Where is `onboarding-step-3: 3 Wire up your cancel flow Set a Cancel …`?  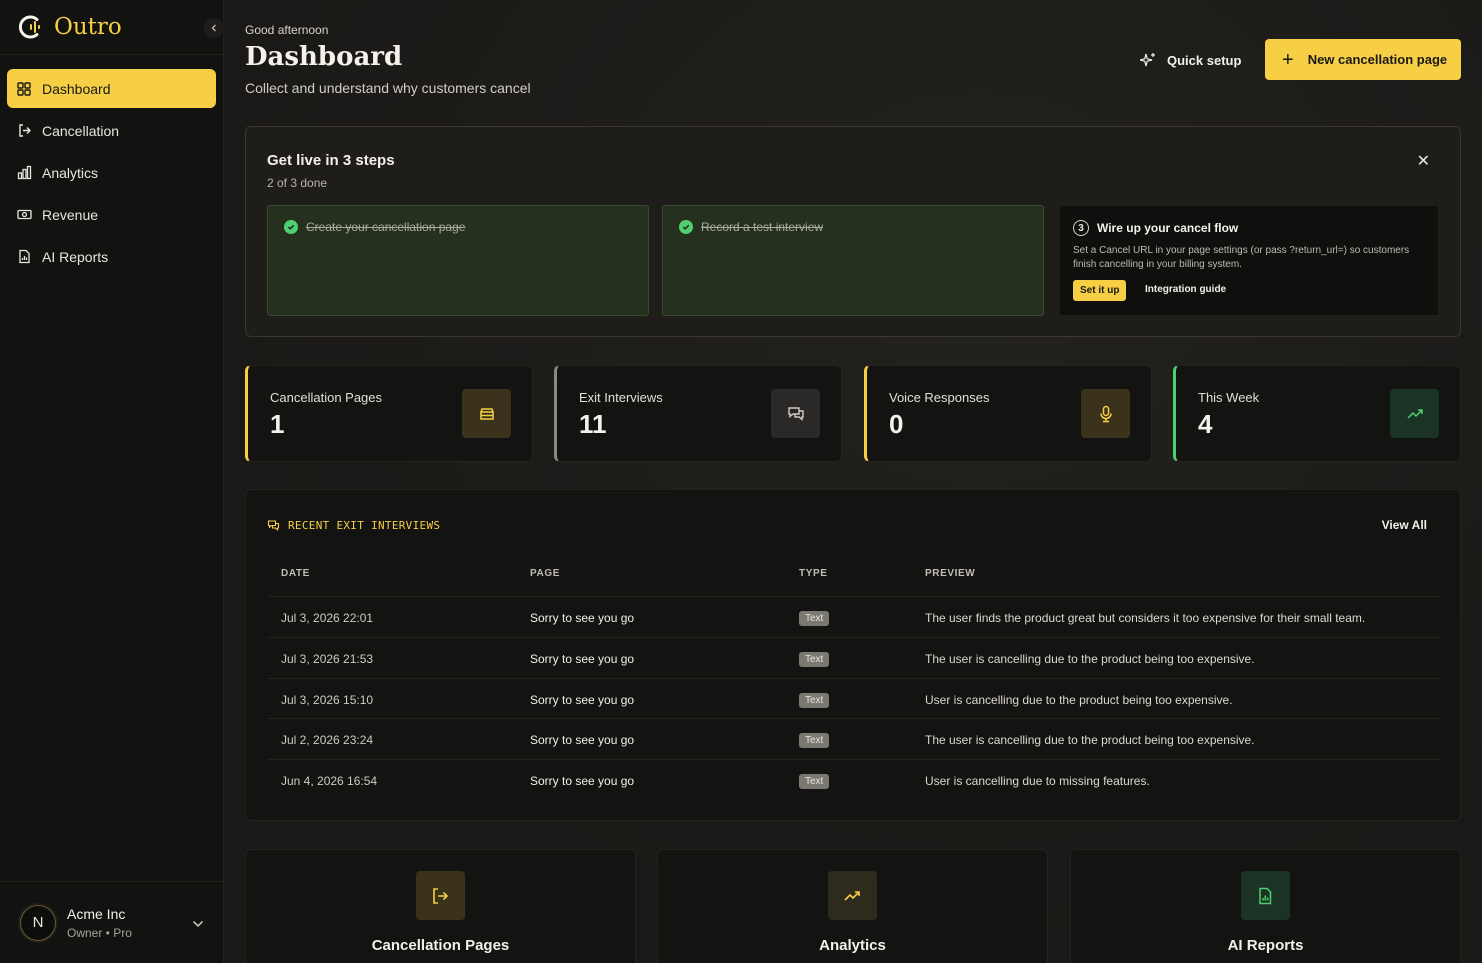 onboarding-step-3: 3 Wire up your cancel flow Set a Cancel … is located at coordinates (1249, 260).